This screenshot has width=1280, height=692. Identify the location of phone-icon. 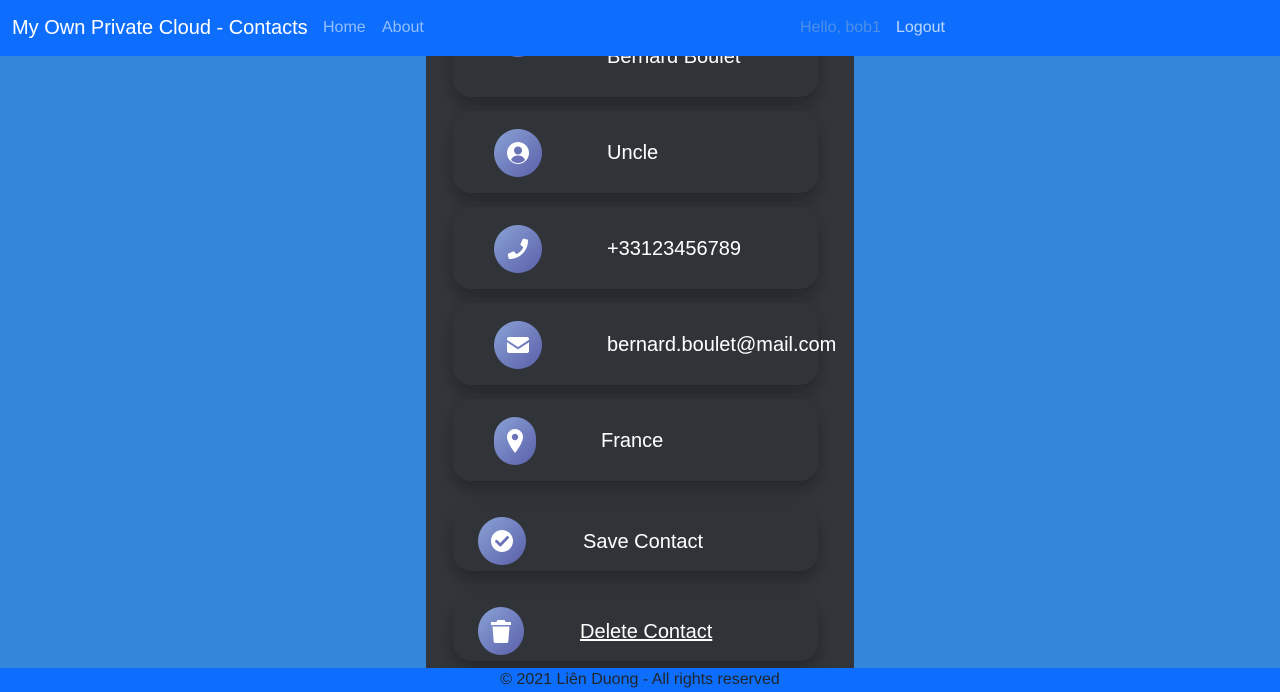
(518, 249).